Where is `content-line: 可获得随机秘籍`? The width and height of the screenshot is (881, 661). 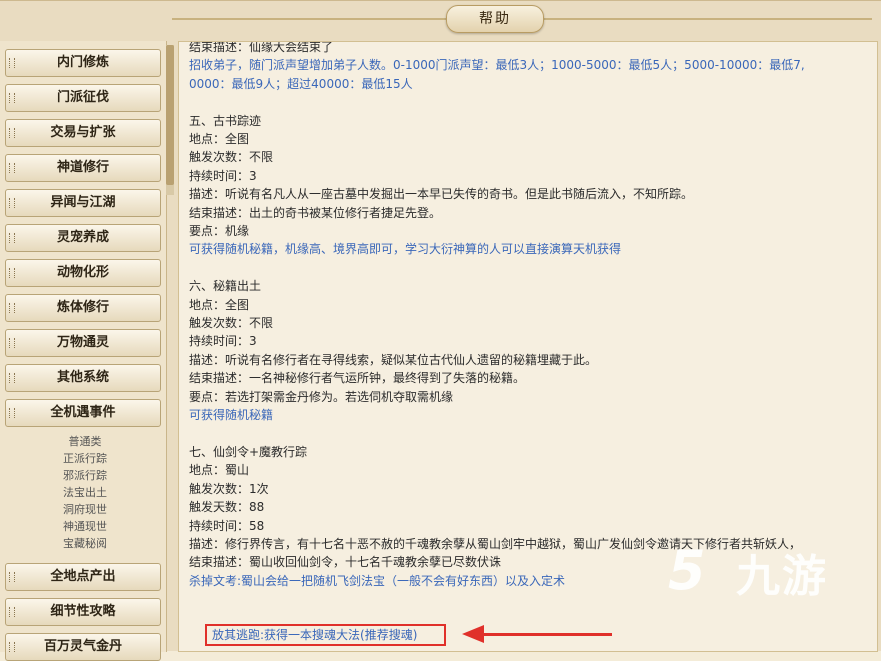 content-line: 可获得随机秘籍 is located at coordinates (231, 415).